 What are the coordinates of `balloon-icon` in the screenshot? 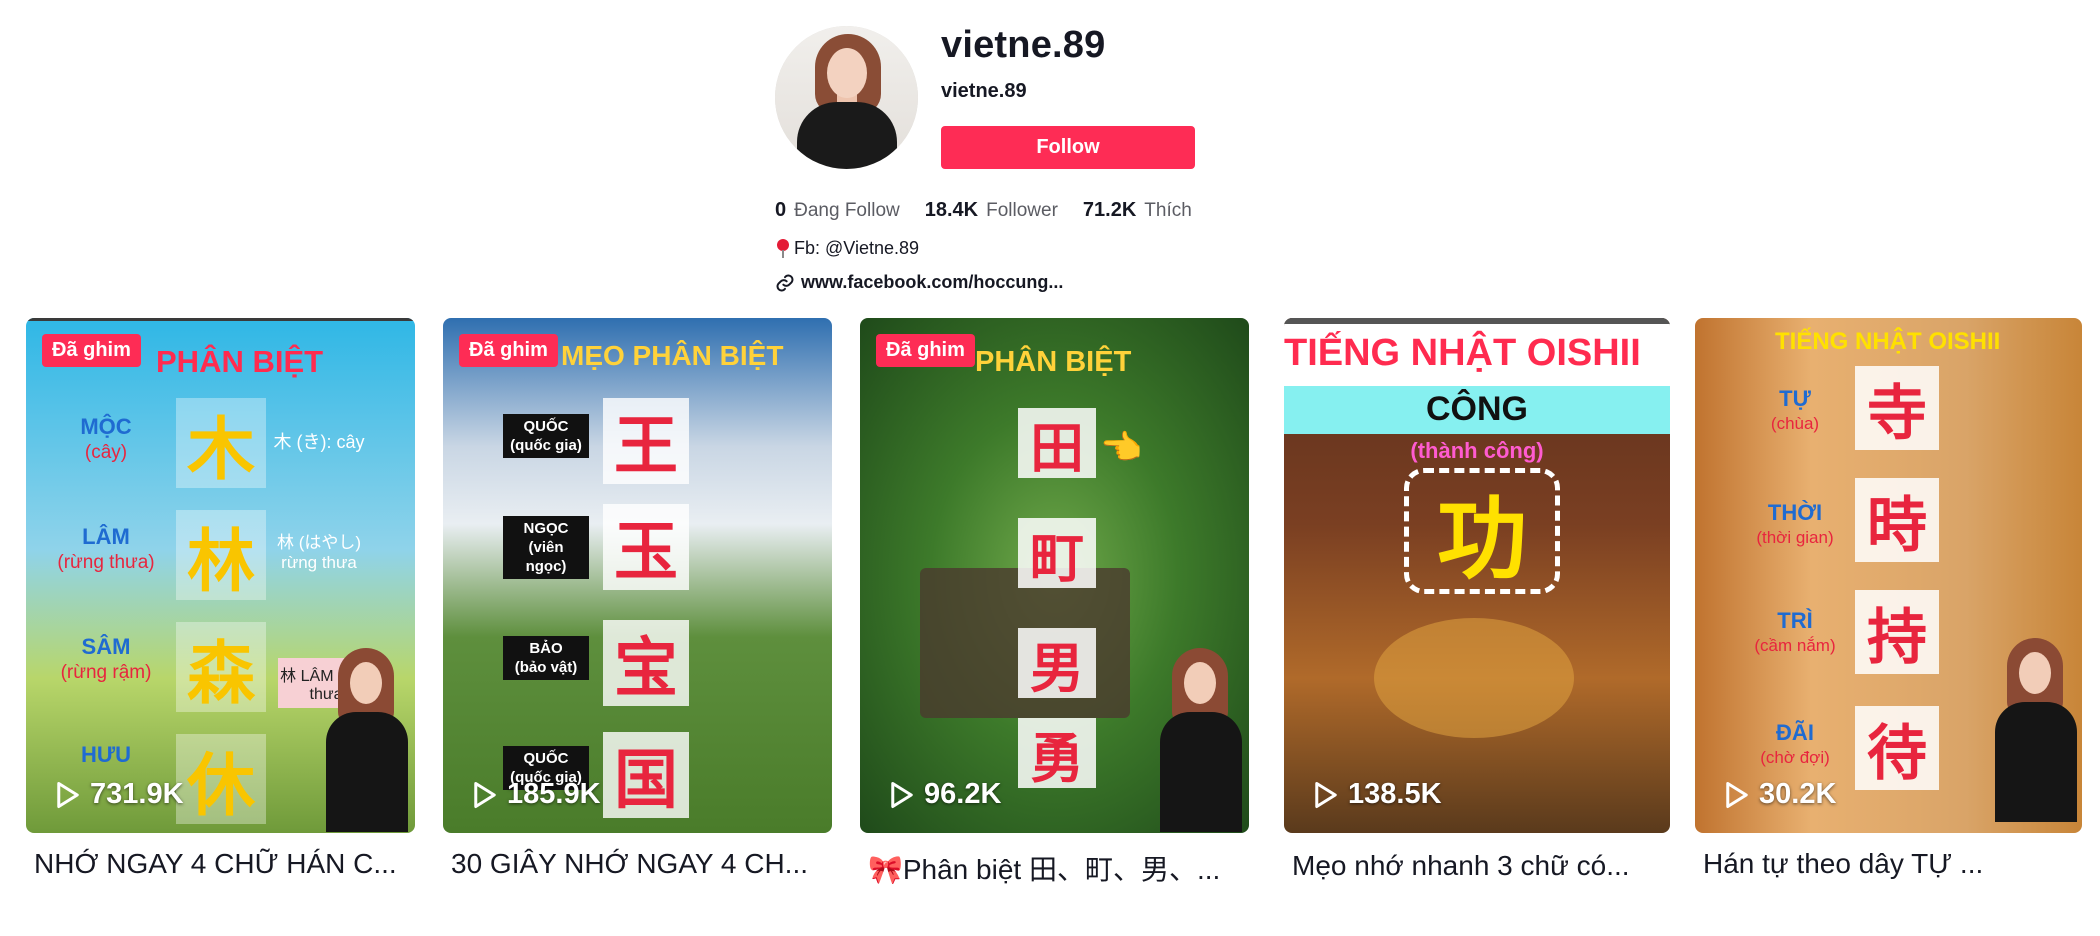 It's located at (783, 248).